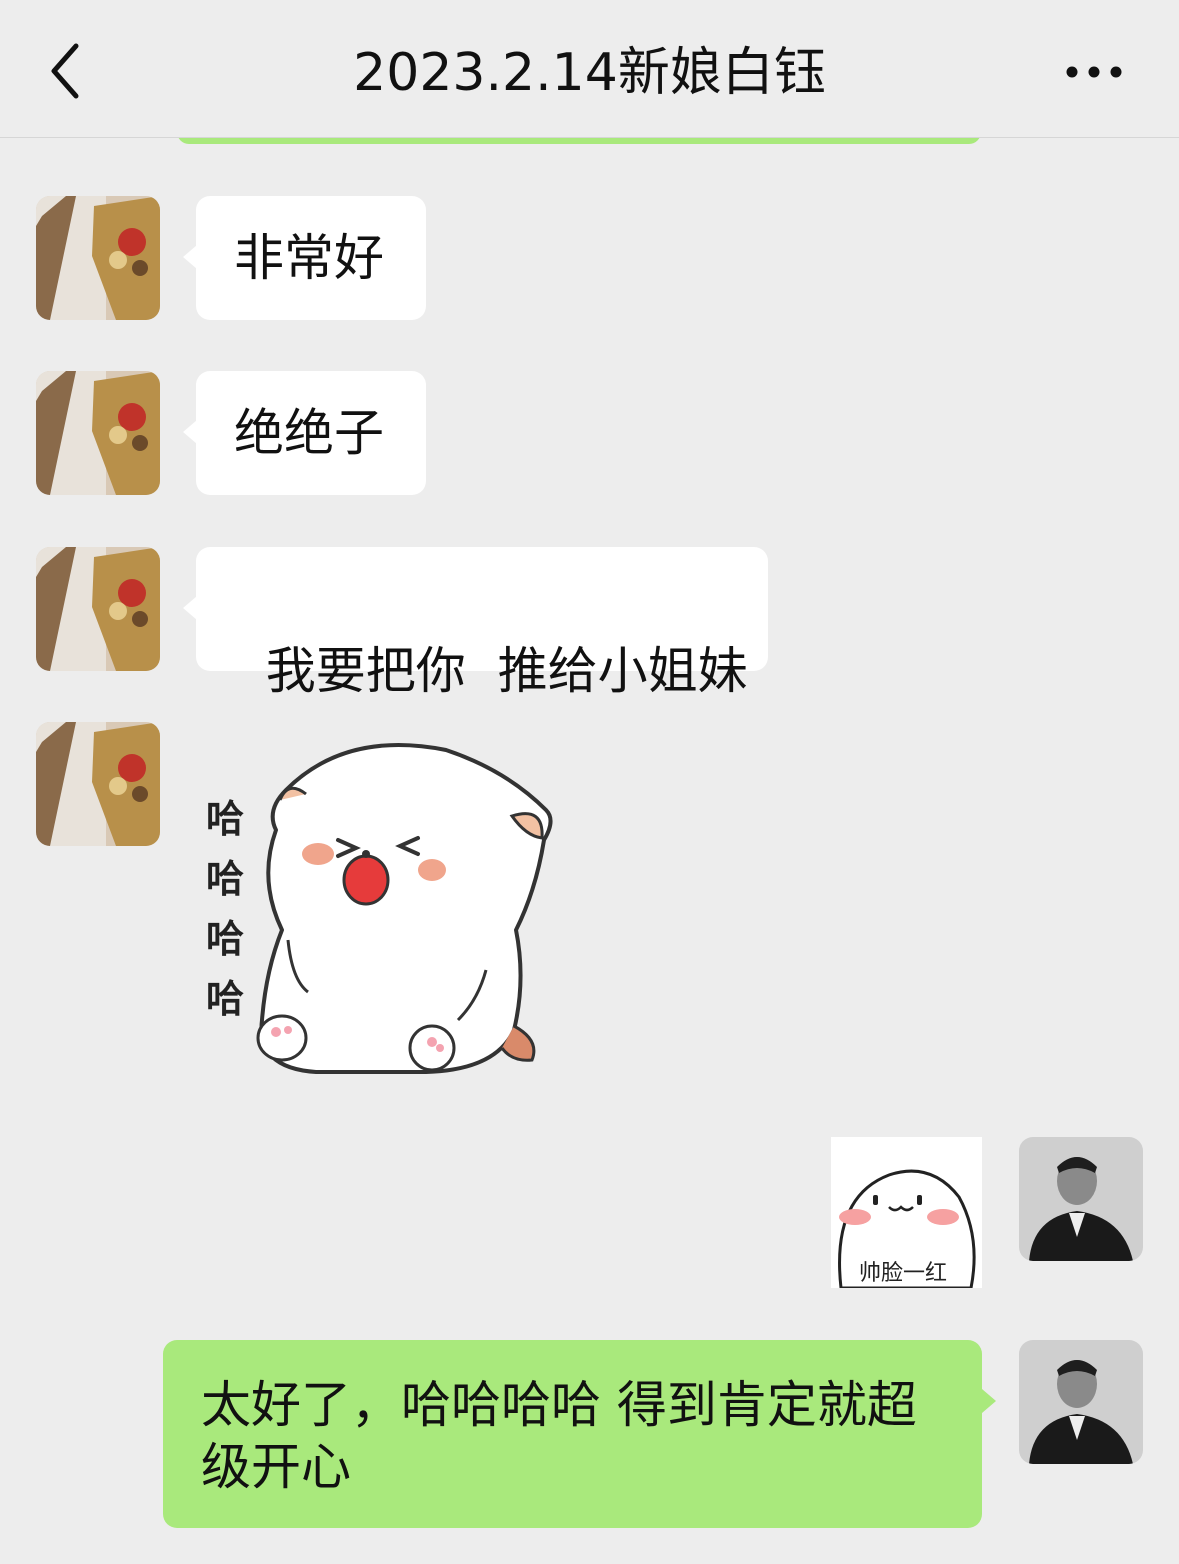 The image size is (1179, 1564). I want to click on incoming-message-bubble: 我要把你 推给小姐妹, so click(482, 623).